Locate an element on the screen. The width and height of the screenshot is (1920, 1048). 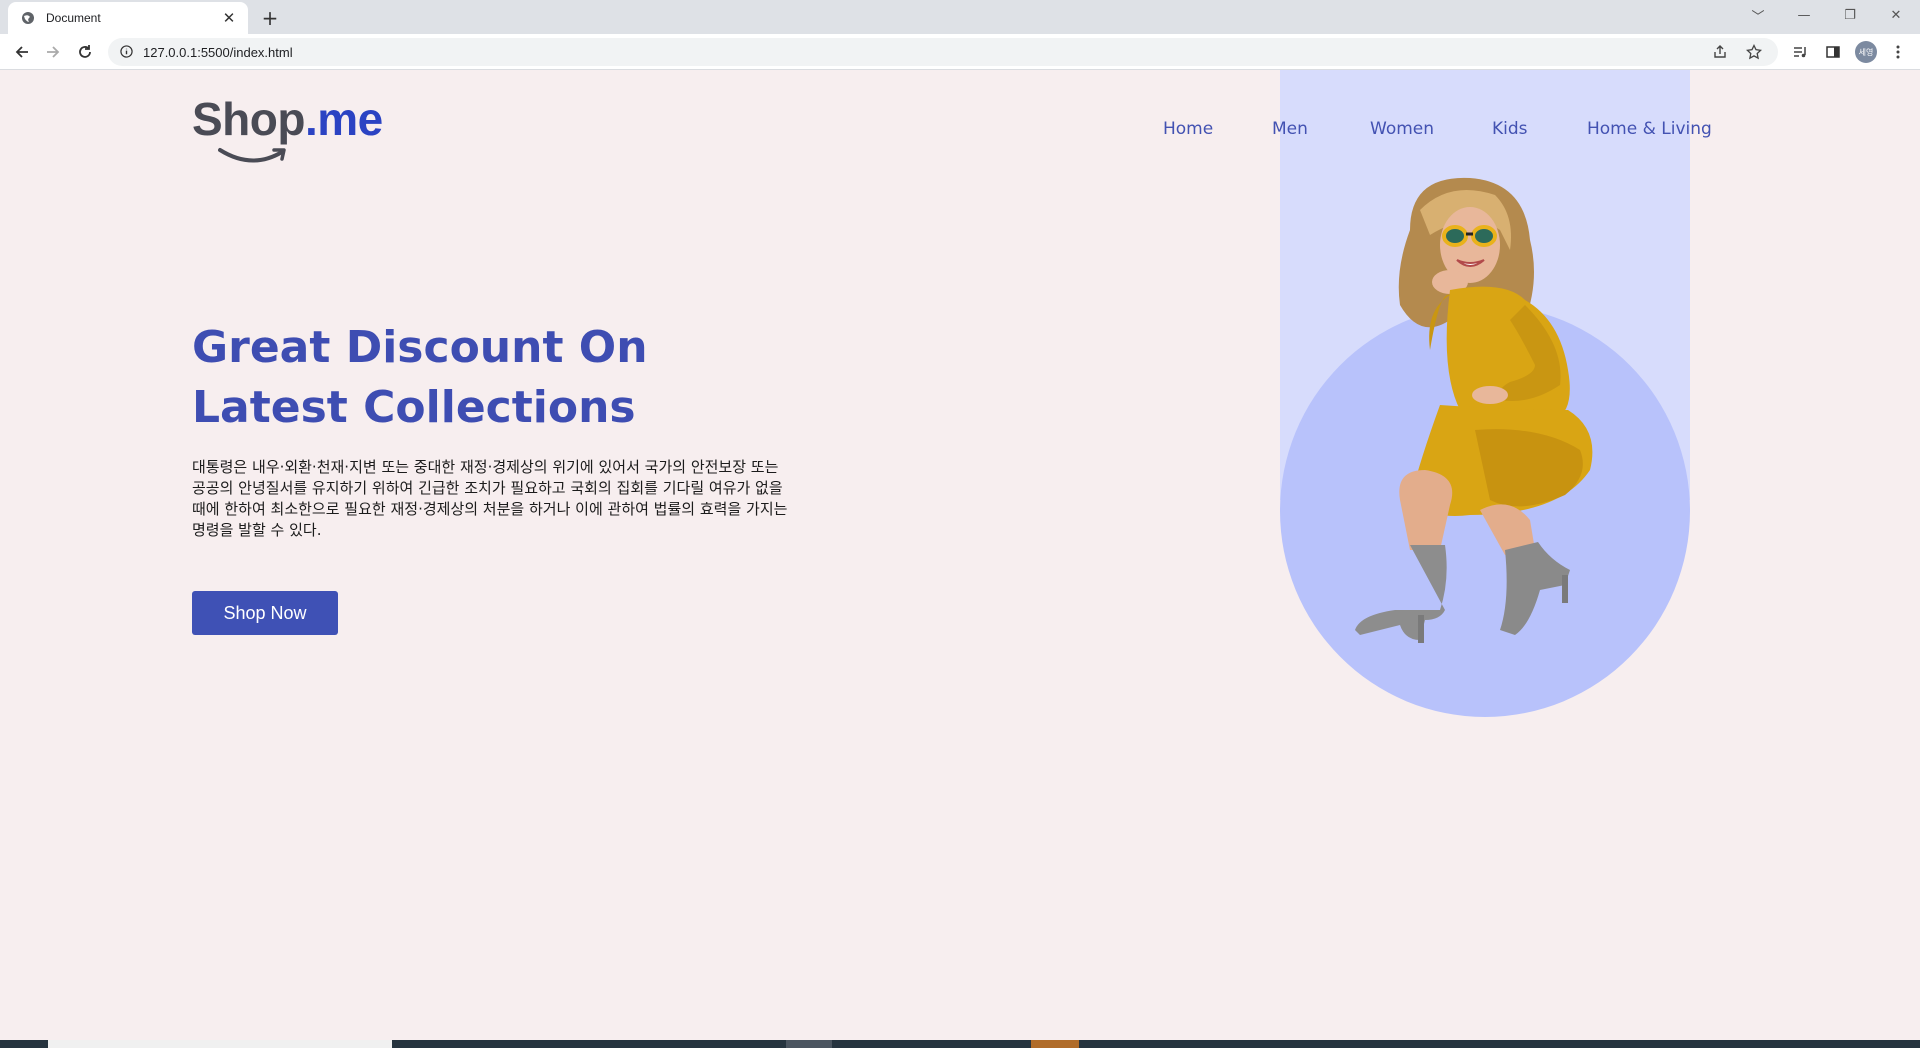
info-icon is located at coordinates (126, 52).